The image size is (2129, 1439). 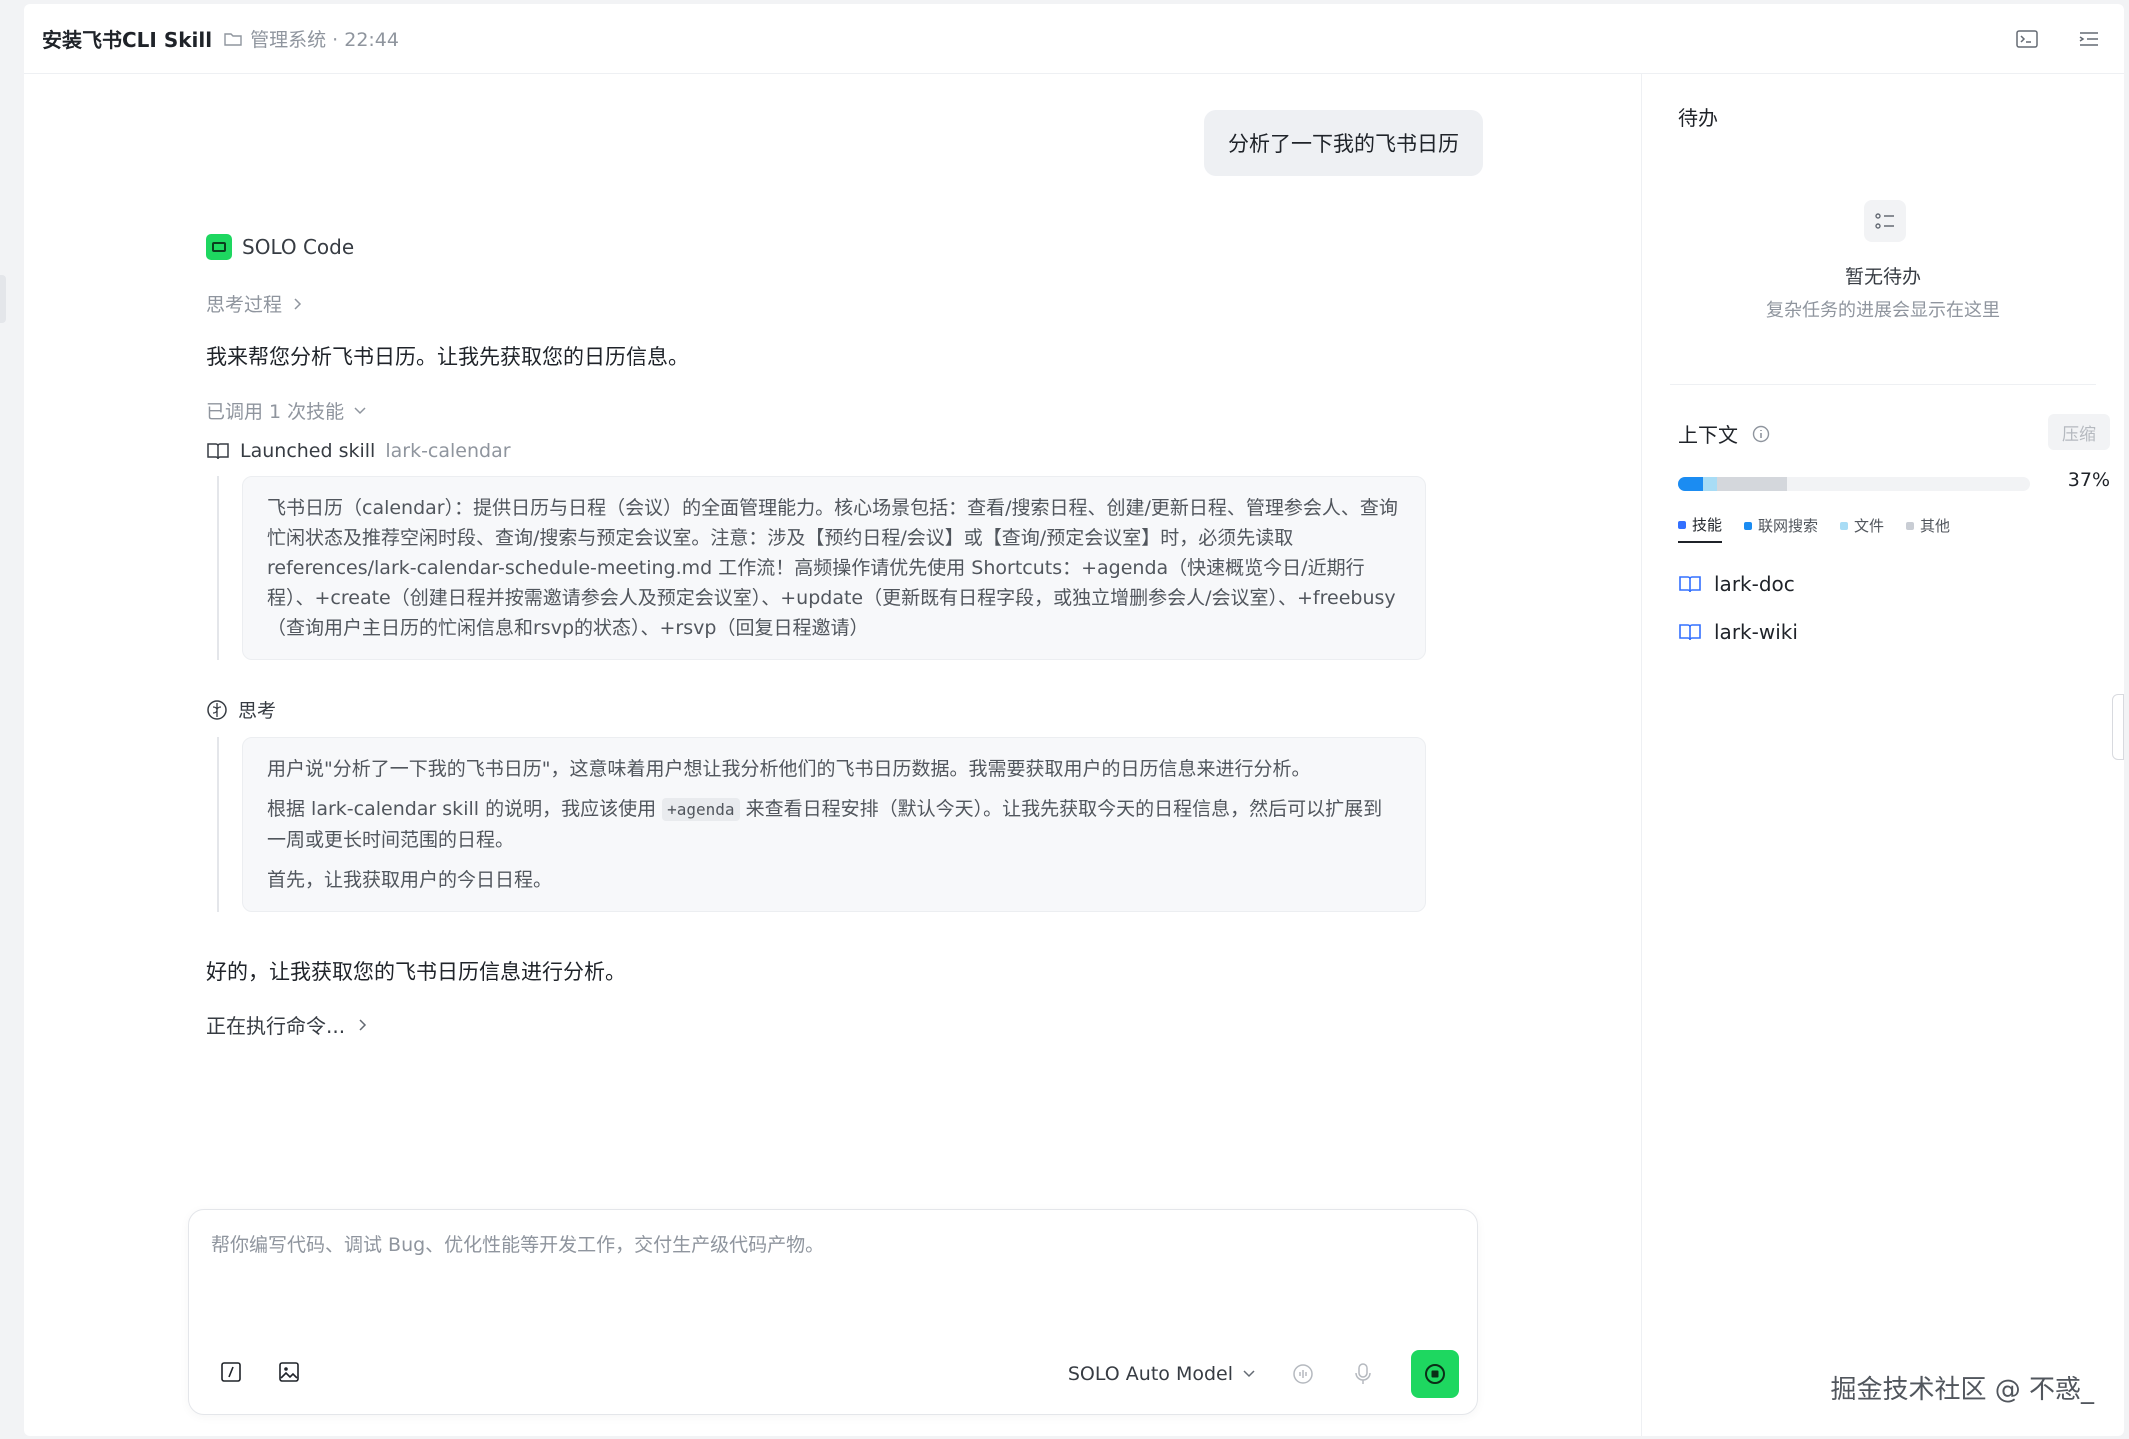 I want to click on microphone-button, so click(x=1363, y=1374).